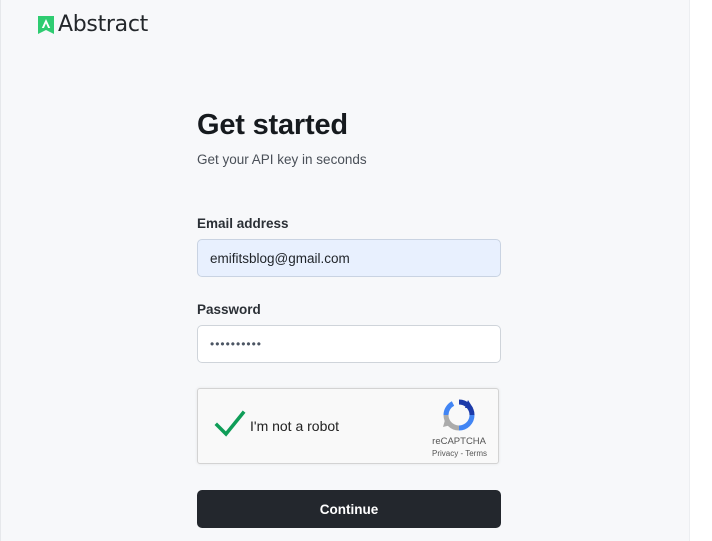 The height and width of the screenshot is (541, 712). What do you see at coordinates (280, 258) in the screenshot?
I see `email-value: emifitsblog@gmail.com` at bounding box center [280, 258].